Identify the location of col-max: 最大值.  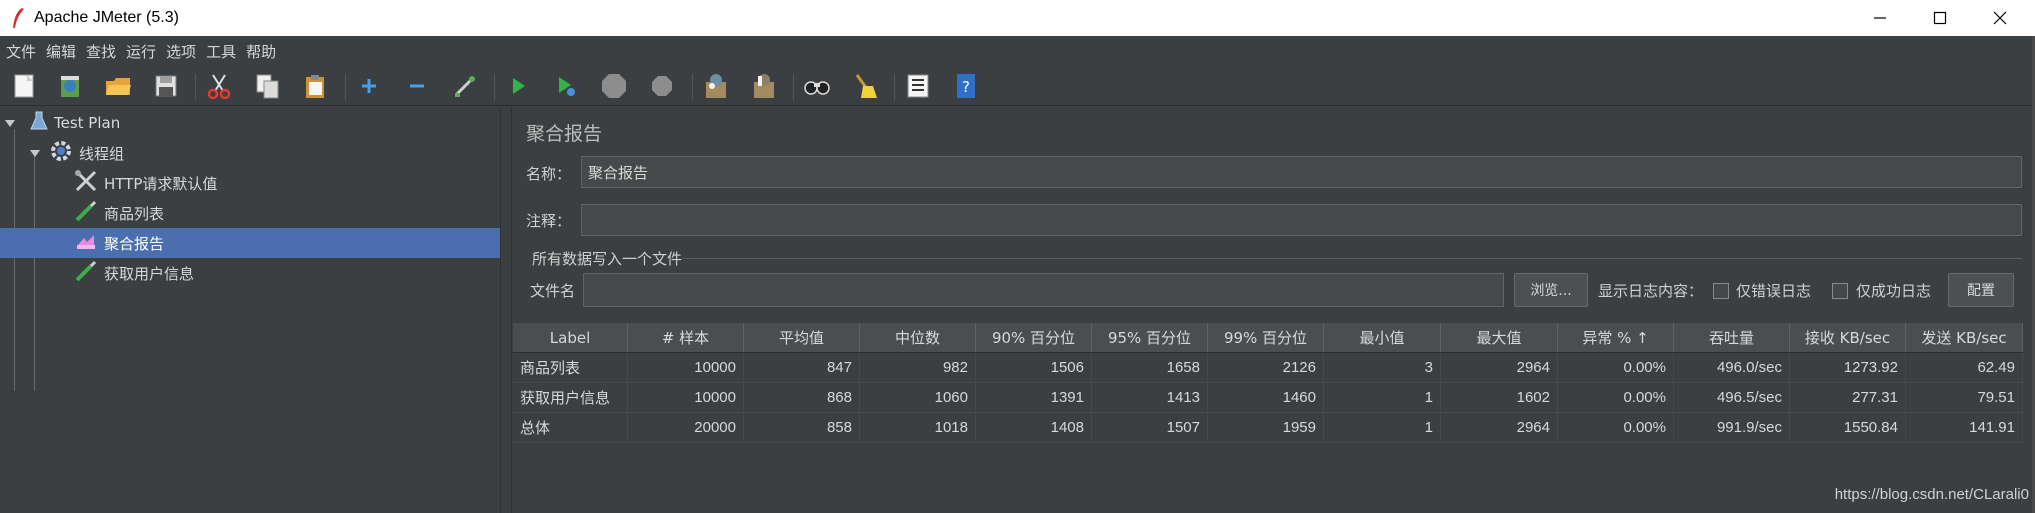
(1499, 337).